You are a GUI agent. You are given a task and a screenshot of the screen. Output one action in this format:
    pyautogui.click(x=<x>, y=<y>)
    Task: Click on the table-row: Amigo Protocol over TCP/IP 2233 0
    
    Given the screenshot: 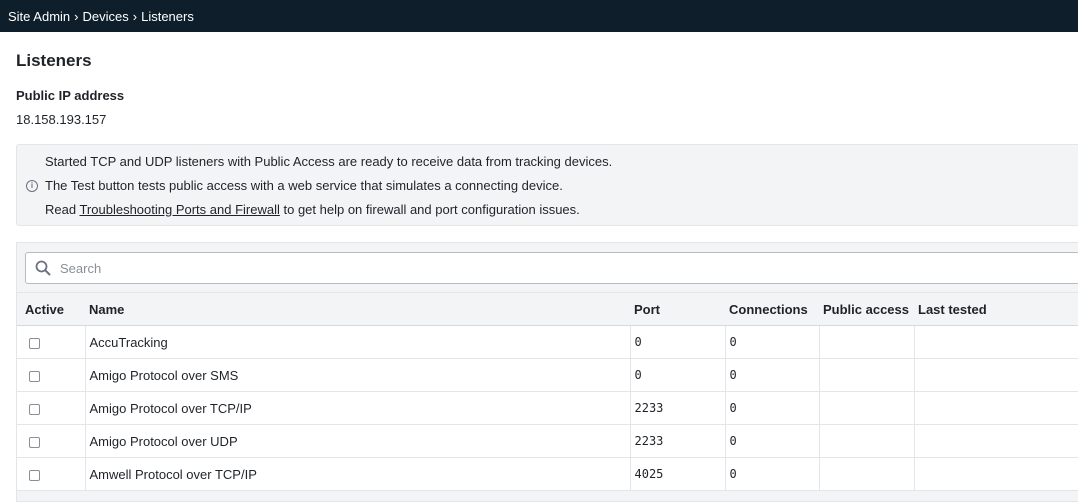 What is the action you would take?
    pyautogui.click(x=547, y=408)
    